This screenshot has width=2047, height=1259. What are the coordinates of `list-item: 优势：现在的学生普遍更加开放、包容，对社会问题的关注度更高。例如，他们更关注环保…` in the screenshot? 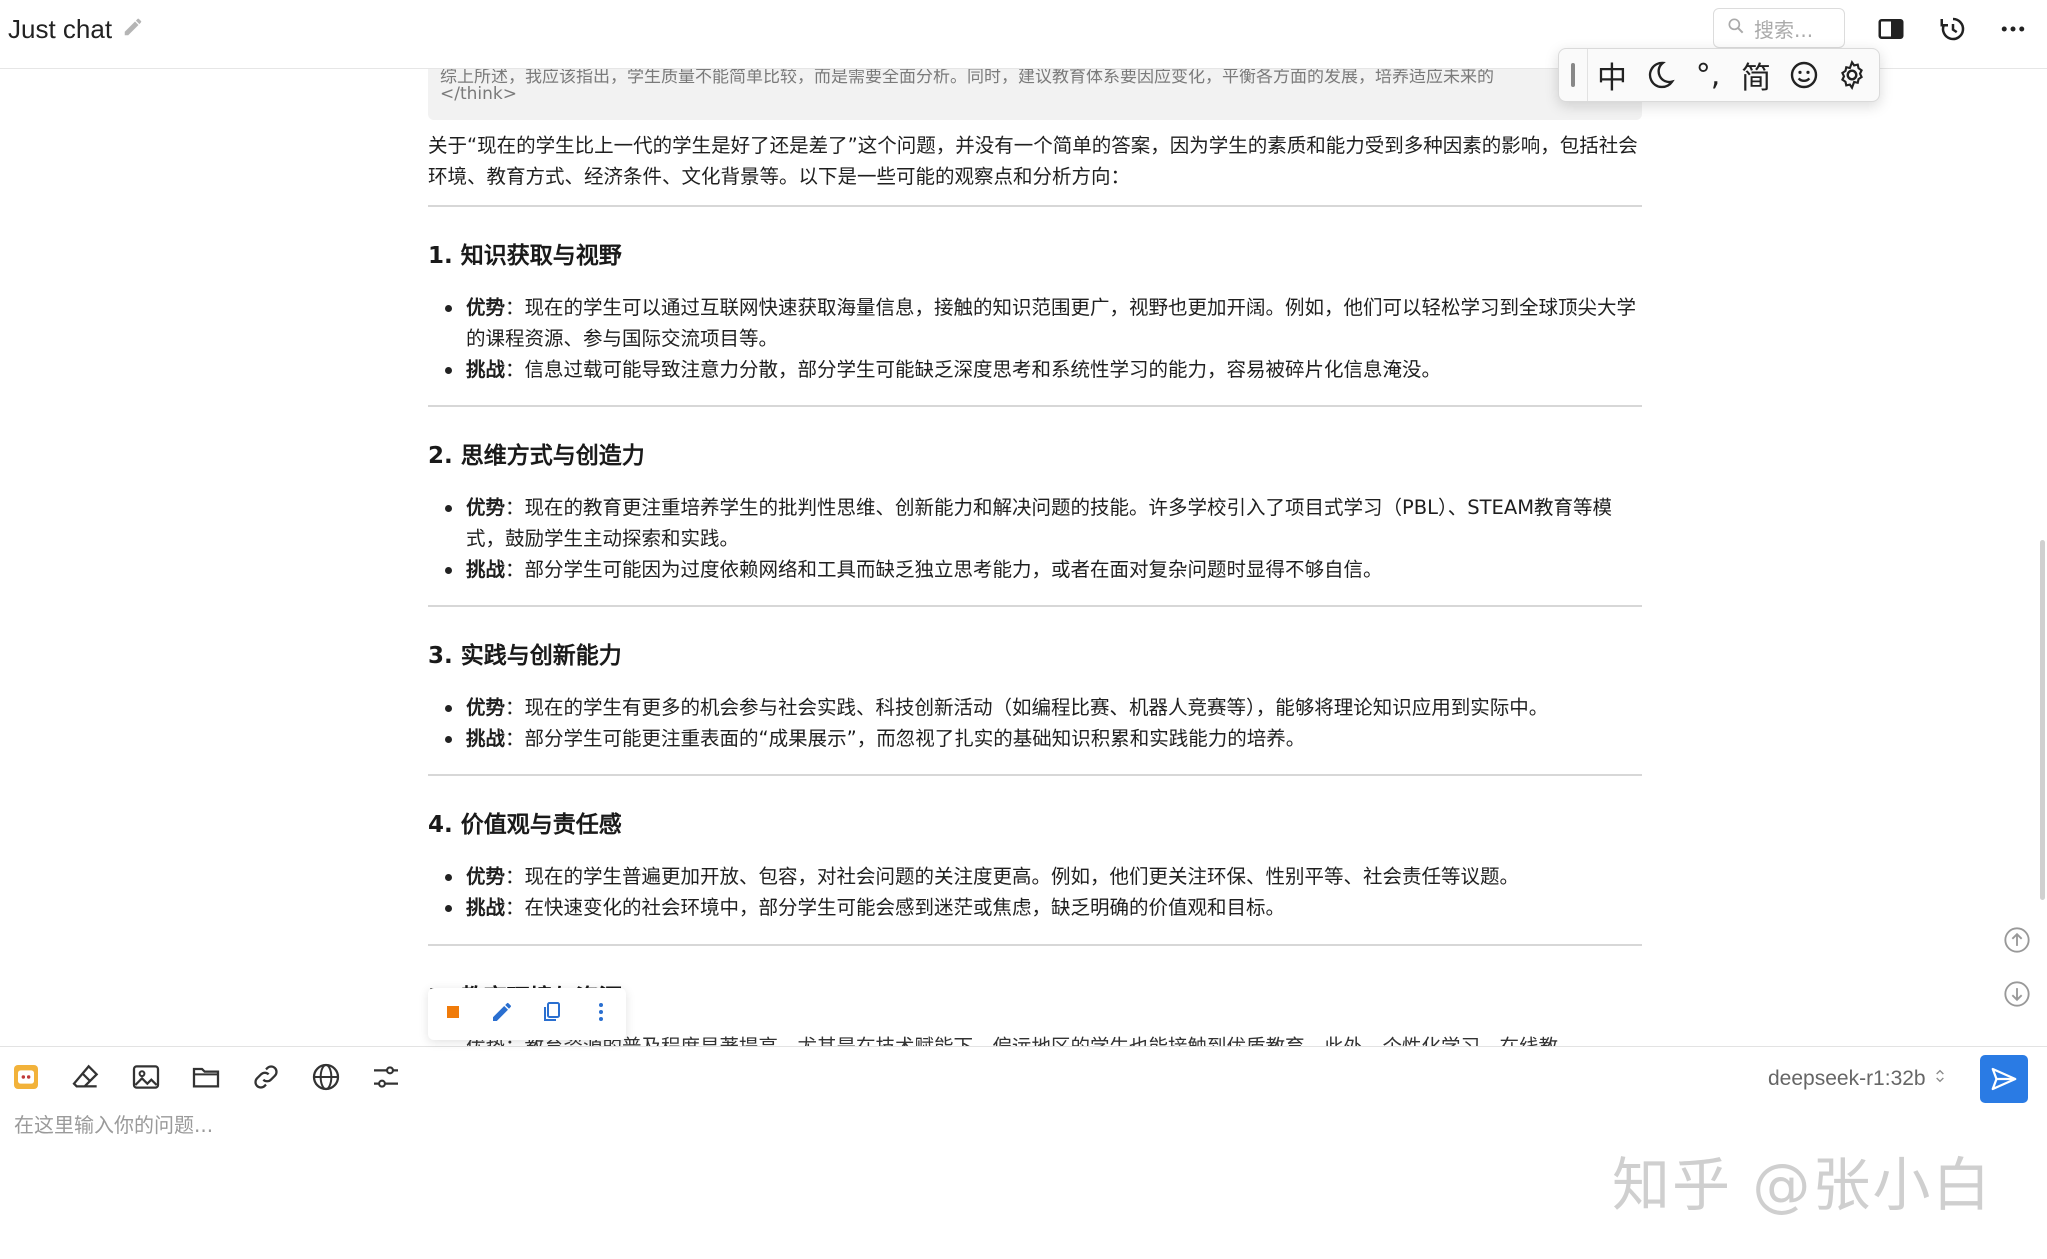 It's located at (1043, 876).